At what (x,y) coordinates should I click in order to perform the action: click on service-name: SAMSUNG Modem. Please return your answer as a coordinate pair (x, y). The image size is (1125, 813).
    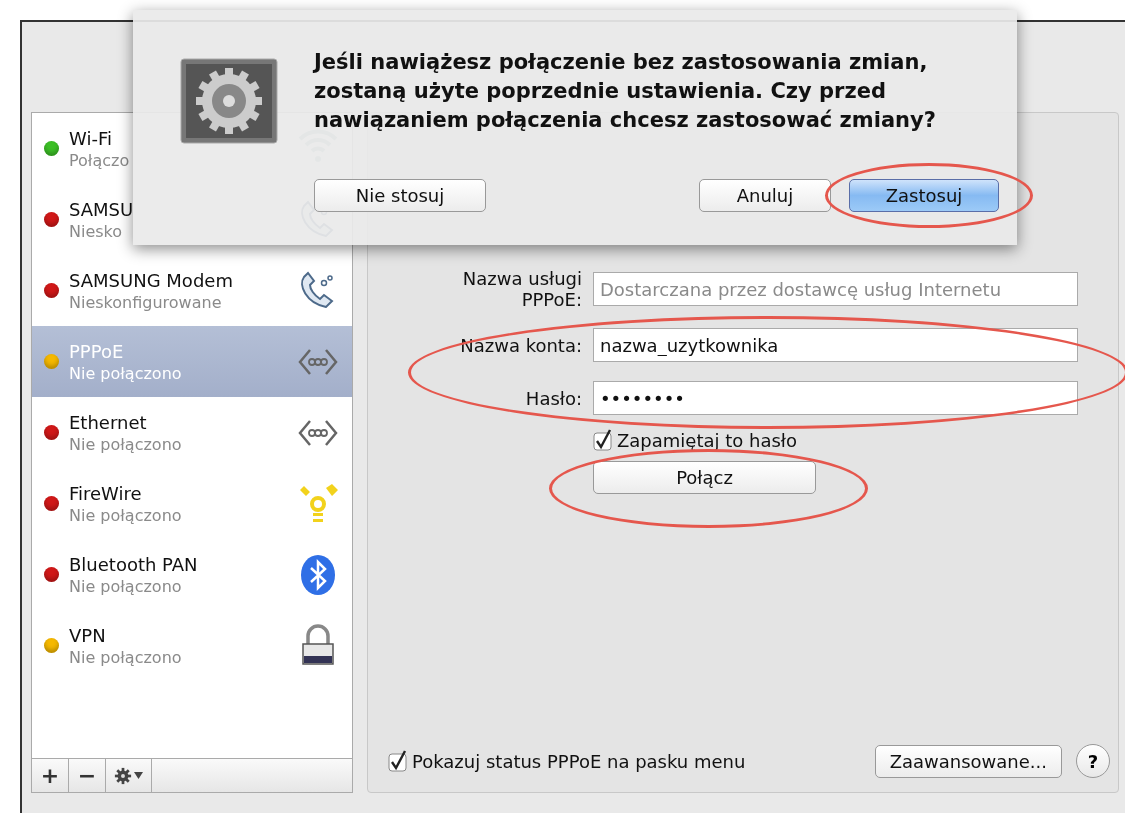
    Looking at the image, I should click on (151, 280).